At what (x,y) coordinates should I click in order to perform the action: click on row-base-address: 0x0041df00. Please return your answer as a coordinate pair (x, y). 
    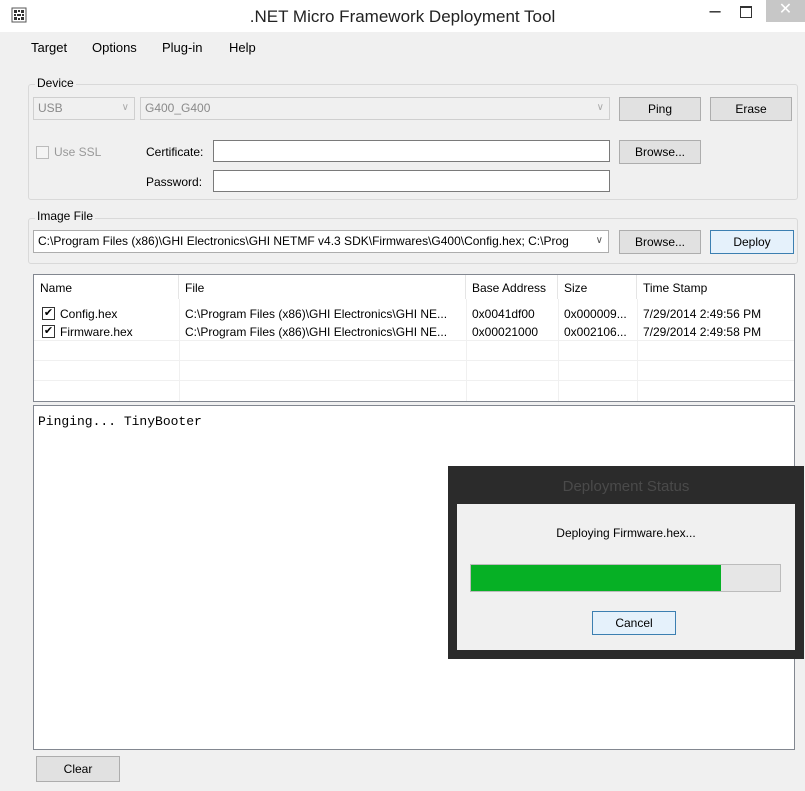
    Looking at the image, I should click on (503, 314).